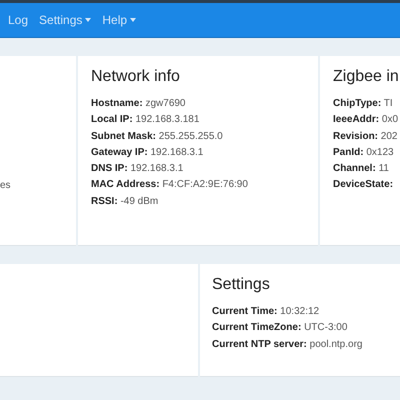  Describe the element at coordinates (65, 20) in the screenshot. I see `nav-link: Settings` at that location.